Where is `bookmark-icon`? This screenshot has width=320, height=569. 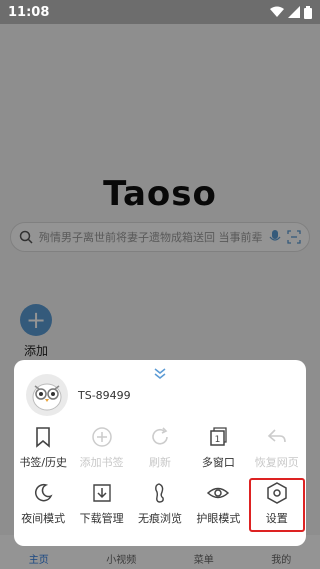 bookmark-icon is located at coordinates (43, 437).